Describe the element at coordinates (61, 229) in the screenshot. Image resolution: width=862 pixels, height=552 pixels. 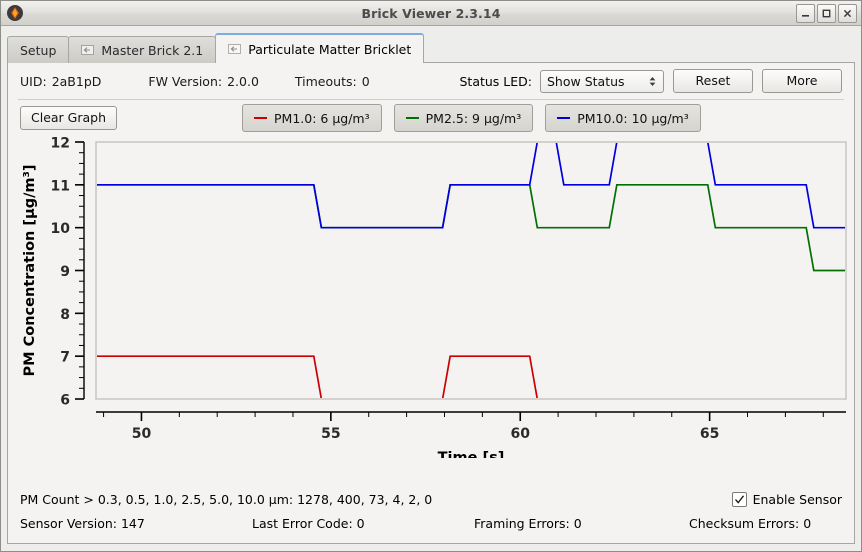
I see `y-tick-label: 10` at that location.